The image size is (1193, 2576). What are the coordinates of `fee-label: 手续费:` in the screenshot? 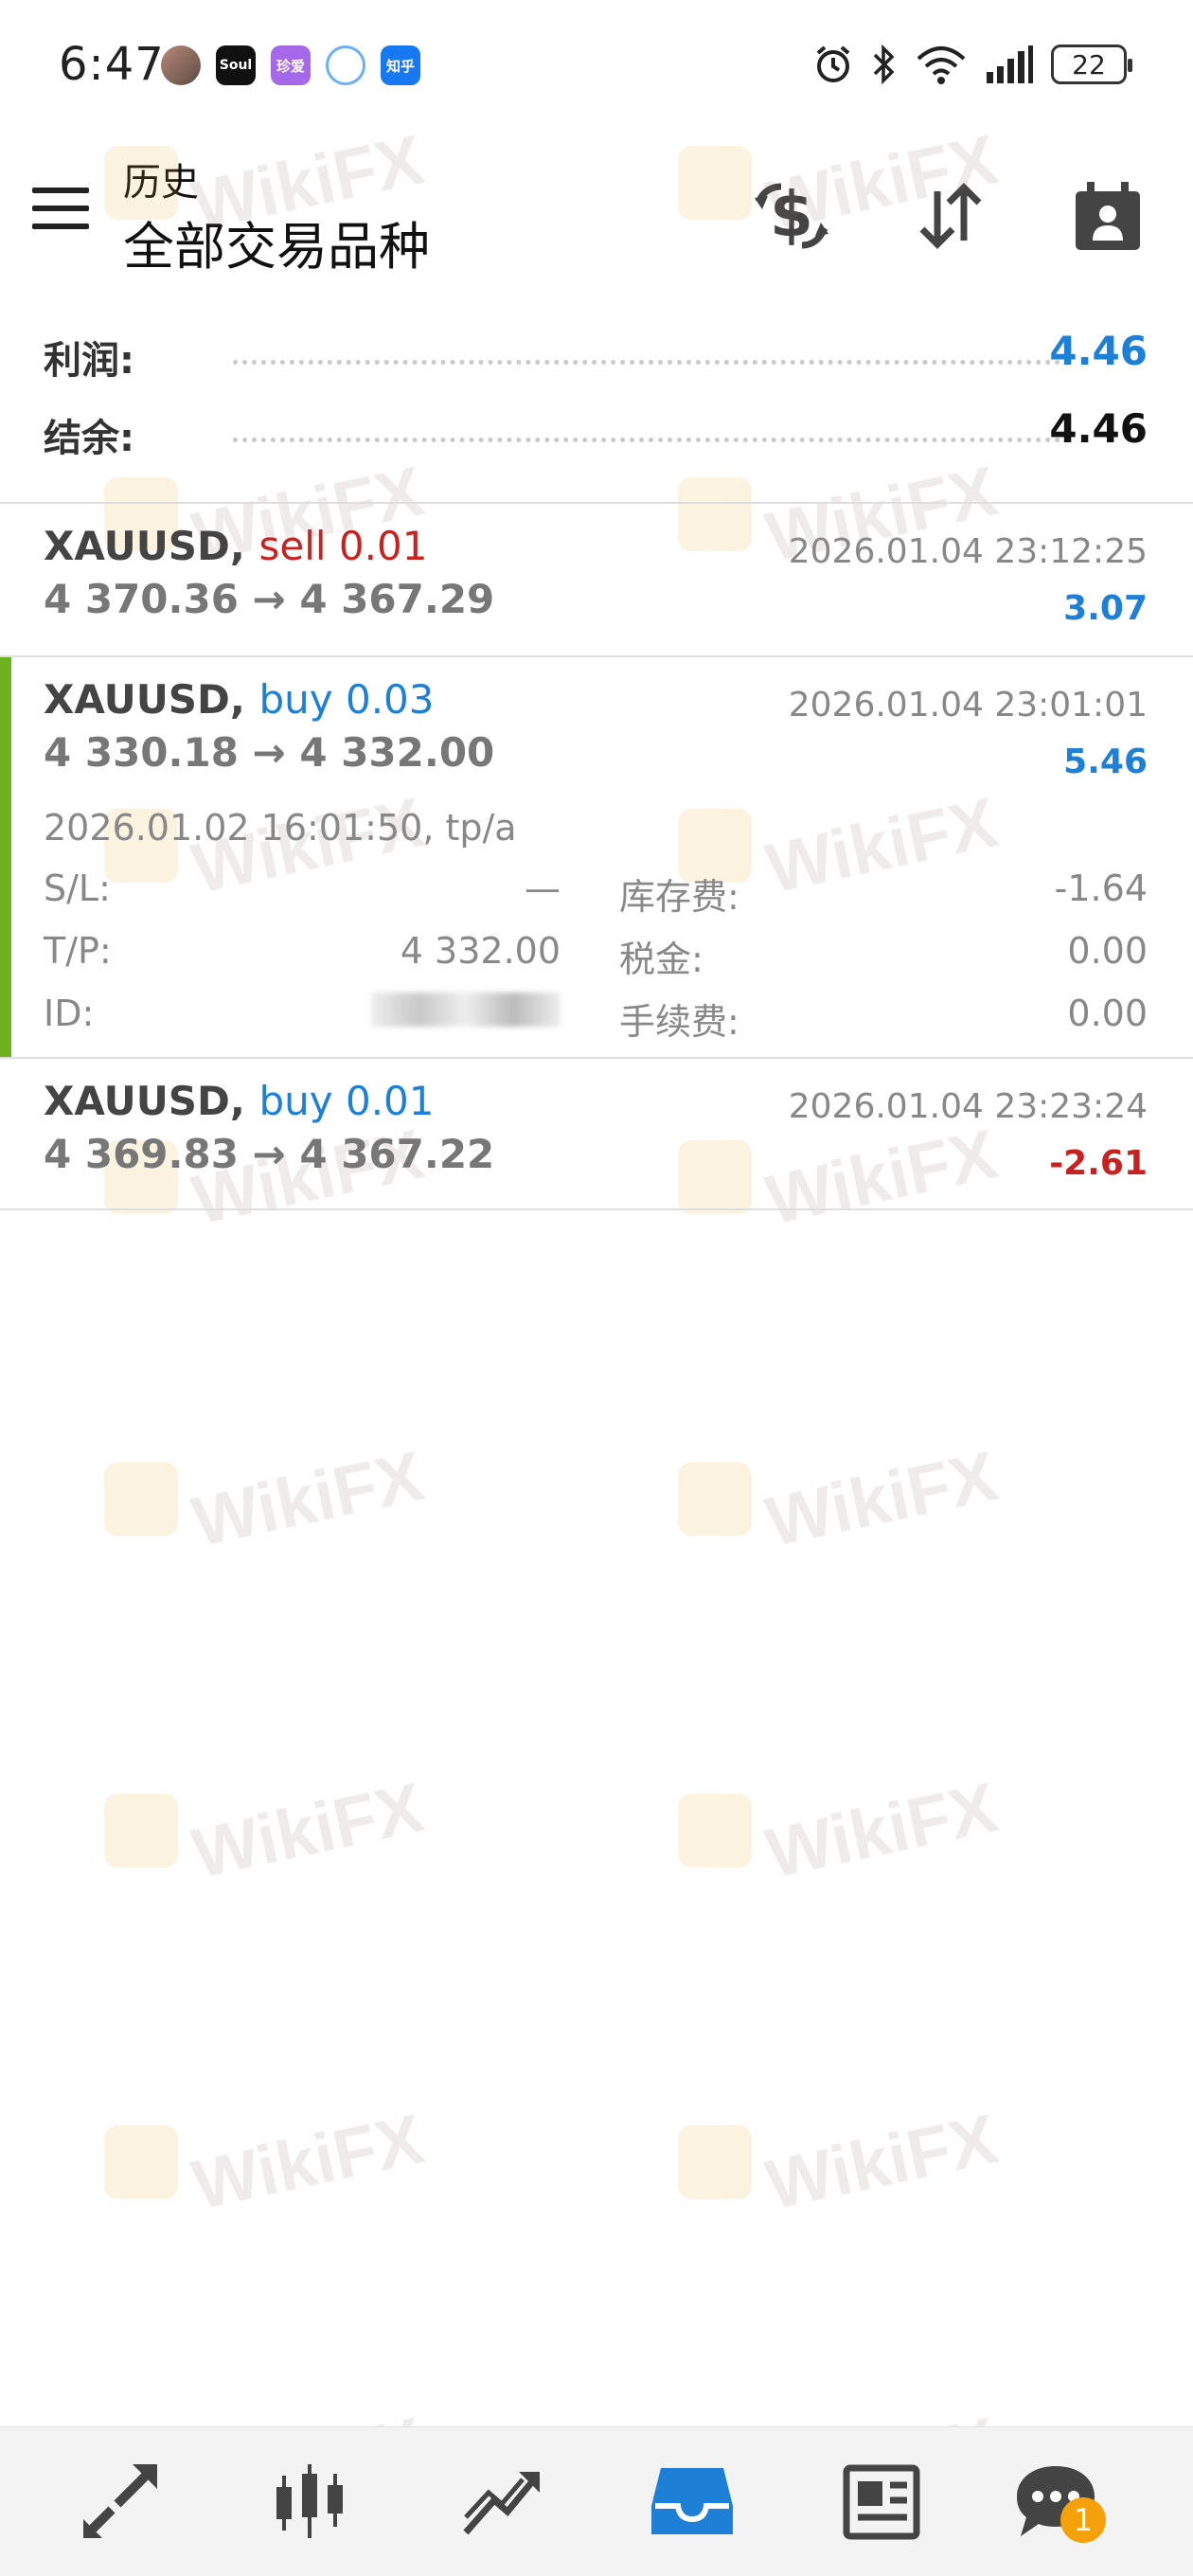 It's located at (679, 1022).